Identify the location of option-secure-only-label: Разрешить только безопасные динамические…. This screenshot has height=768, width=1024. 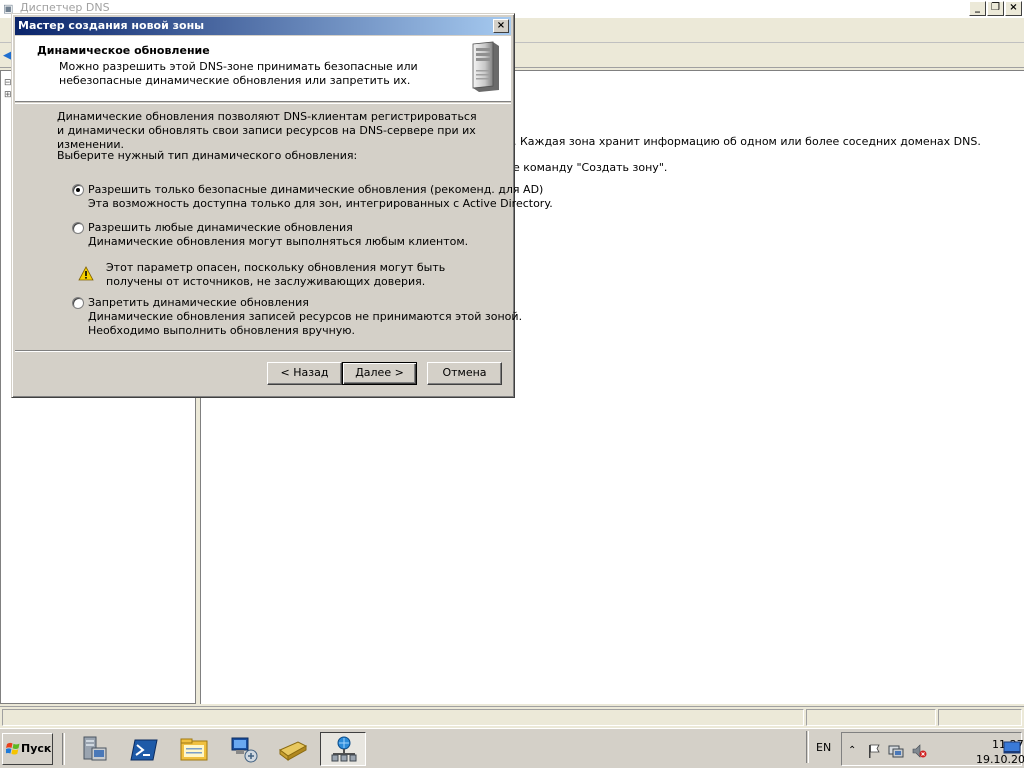
(315, 189).